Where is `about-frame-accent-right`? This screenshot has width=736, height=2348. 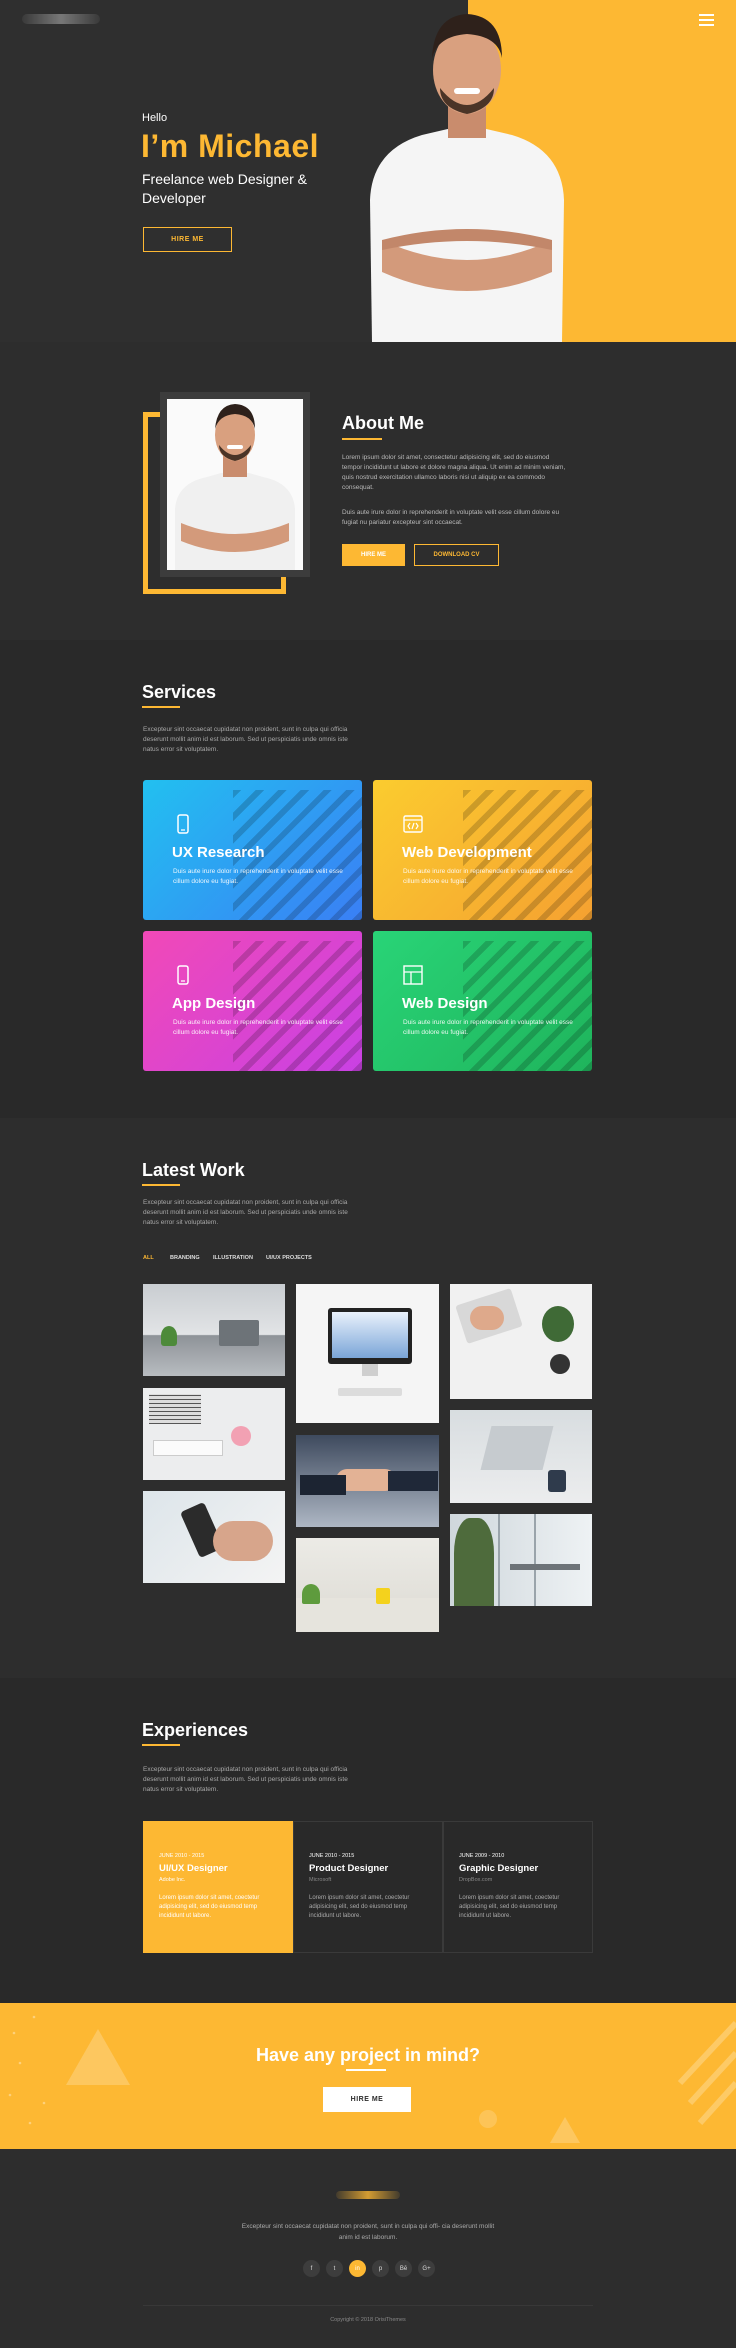
about-frame-accent-right is located at coordinates (283, 585).